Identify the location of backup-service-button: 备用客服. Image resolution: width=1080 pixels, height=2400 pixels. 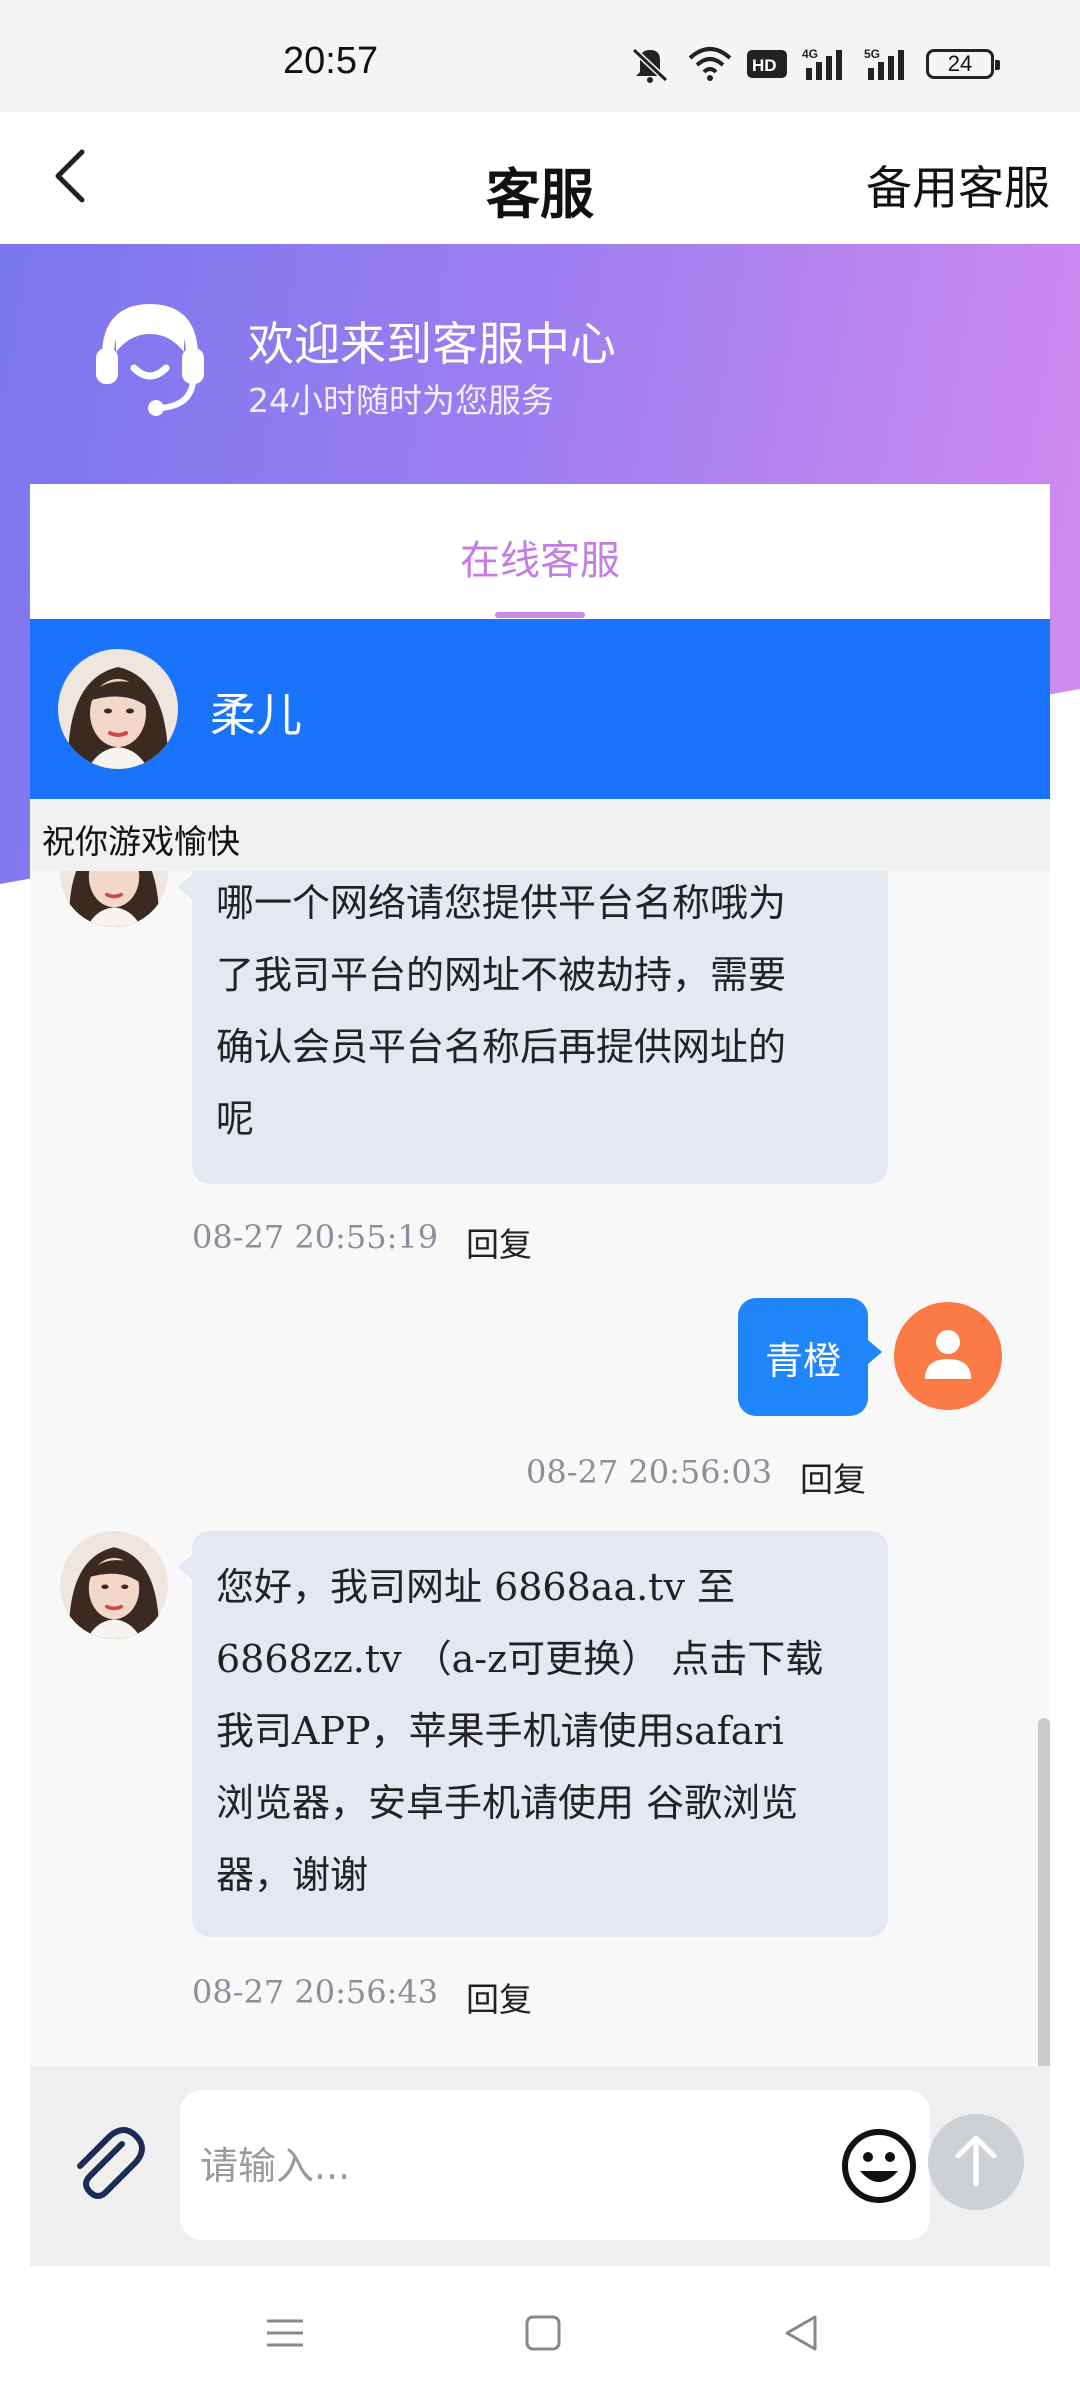
(958, 185).